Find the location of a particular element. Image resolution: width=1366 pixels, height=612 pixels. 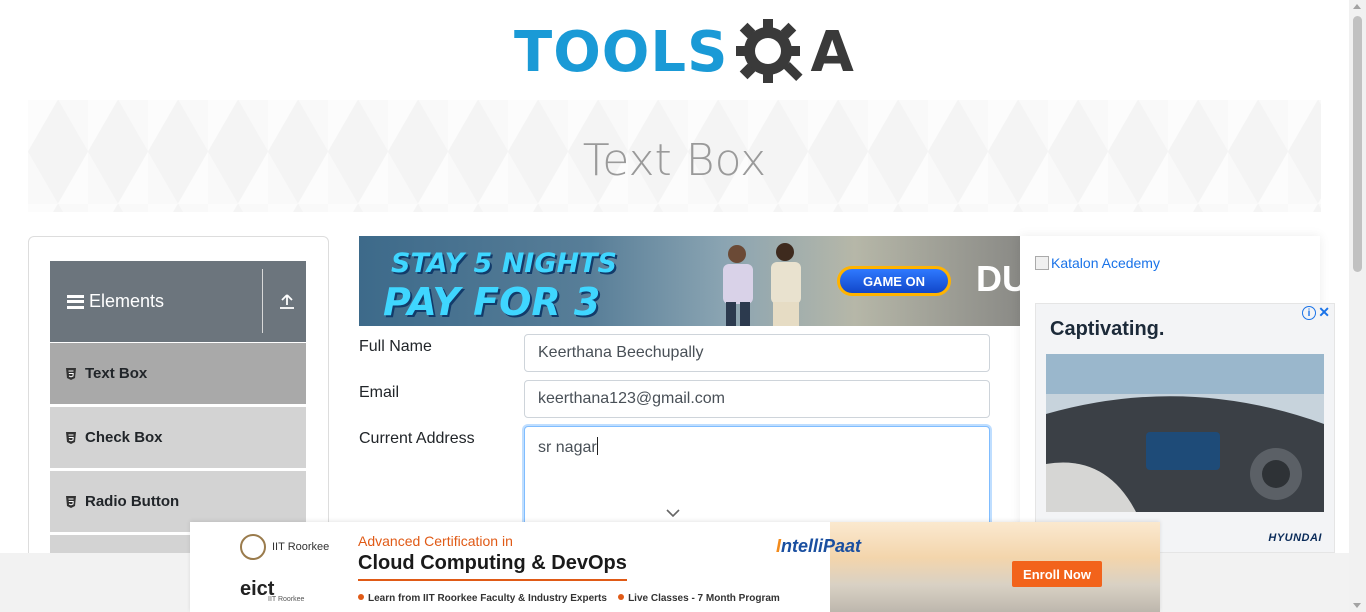

gear-magnifier-icon is located at coordinates (769, 51).